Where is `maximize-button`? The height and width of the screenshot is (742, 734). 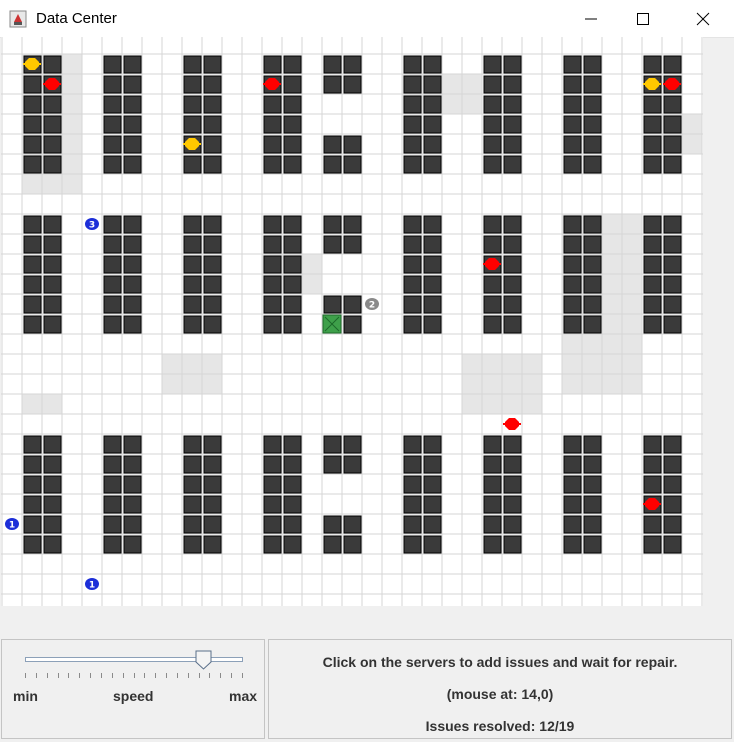 maximize-button is located at coordinates (643, 18).